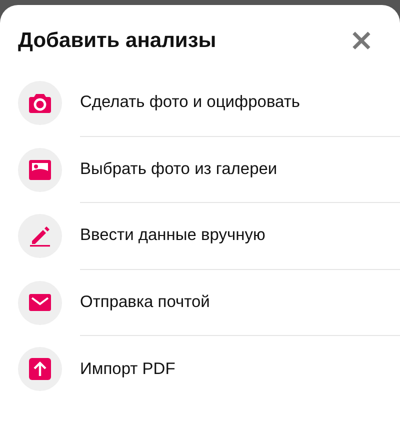 The width and height of the screenshot is (400, 421). I want to click on item-label: Ввести данные вручную, so click(173, 236).